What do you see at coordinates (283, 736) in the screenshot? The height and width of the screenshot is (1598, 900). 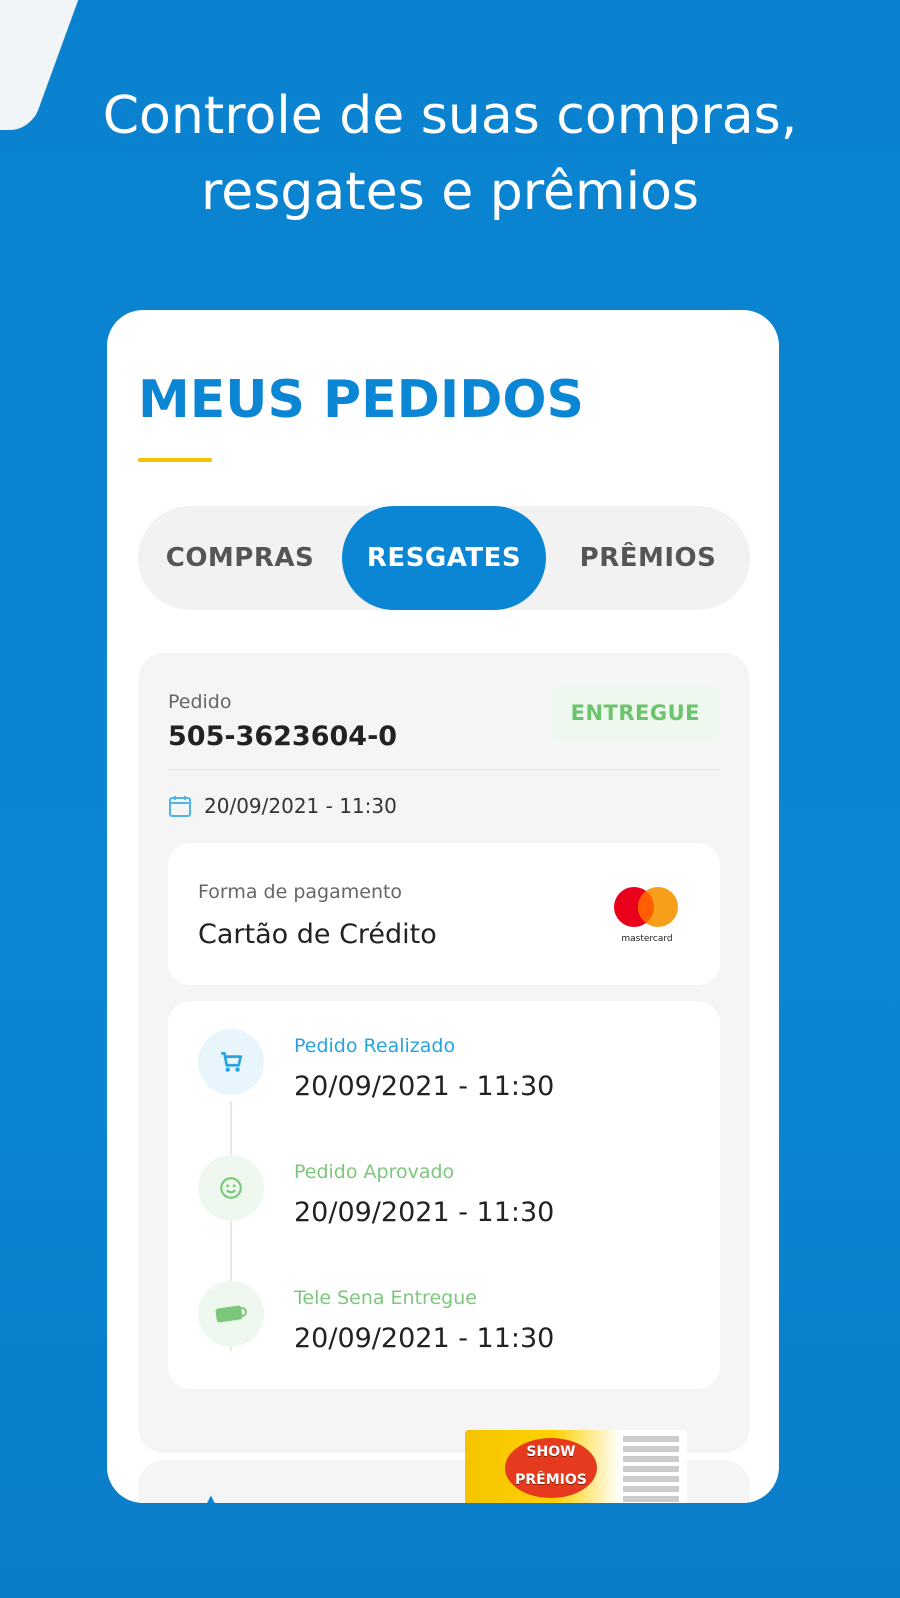 I see `order-number: 505-3623604-0` at bounding box center [283, 736].